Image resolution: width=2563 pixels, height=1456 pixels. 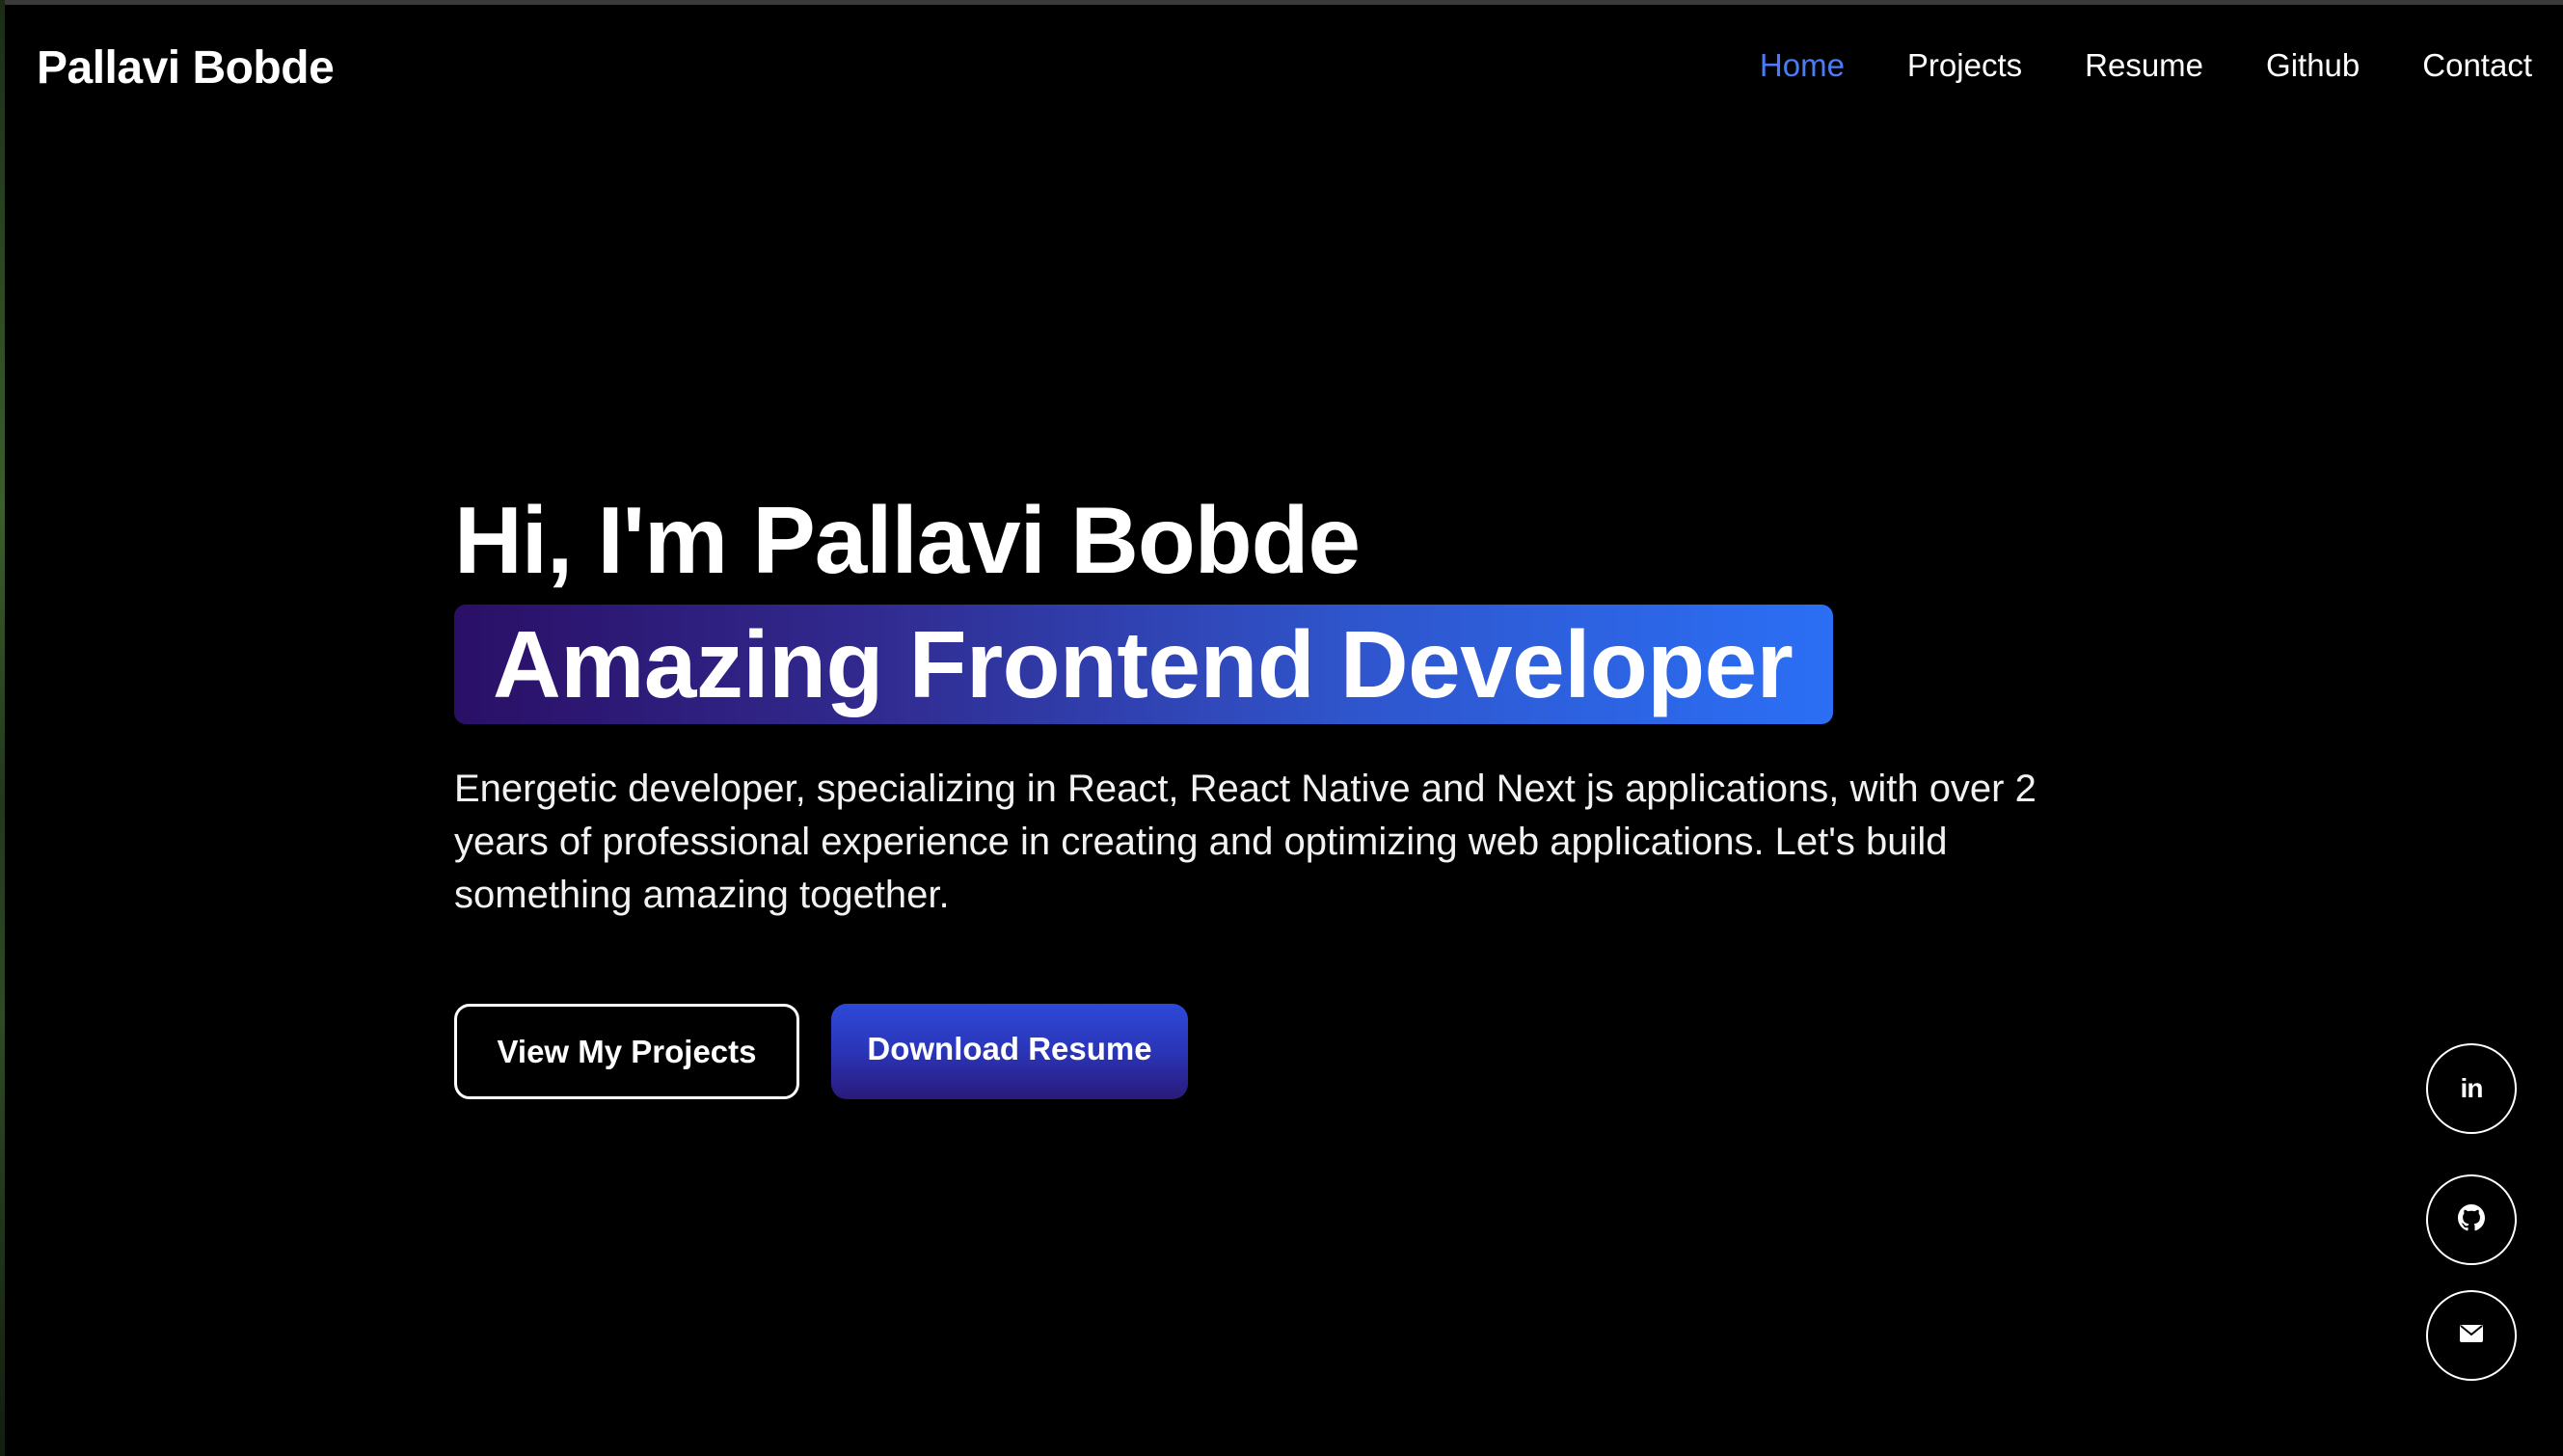 What do you see at coordinates (1009, 1051) in the screenshot?
I see `download-resume-button: Download Resume` at bounding box center [1009, 1051].